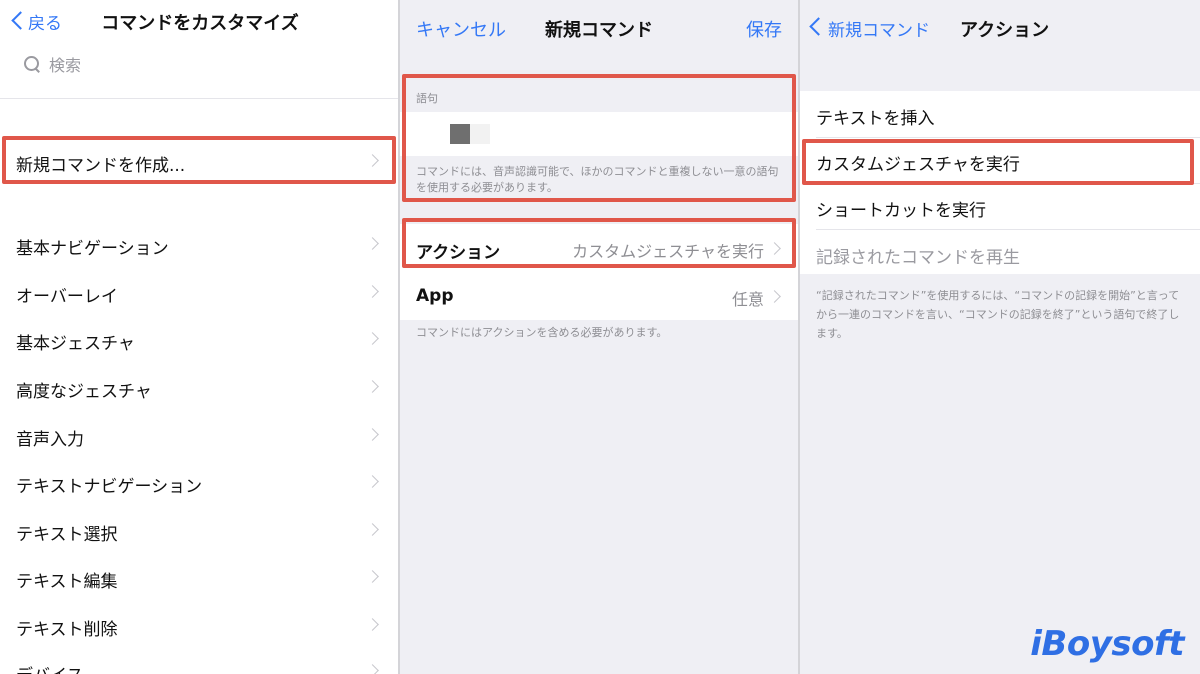 This screenshot has height=674, width=1200. What do you see at coordinates (200, 23) in the screenshot?
I see `page-title: コマンドをカスタマイズ` at bounding box center [200, 23].